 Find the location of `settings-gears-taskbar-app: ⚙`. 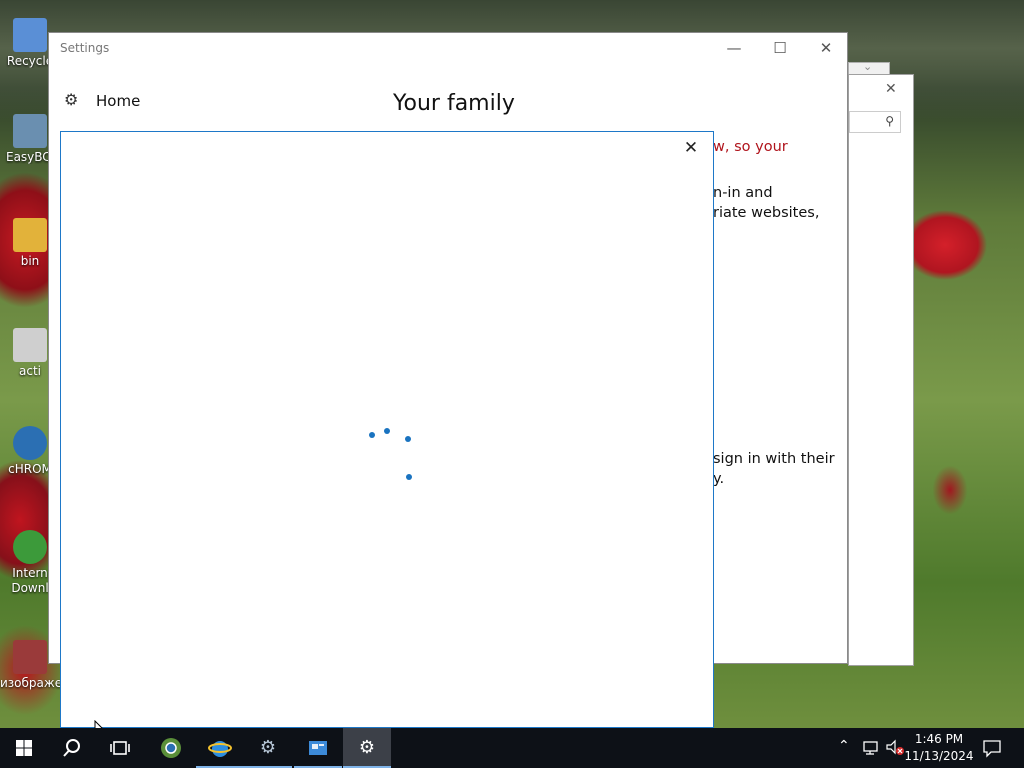

settings-gears-taskbar-app: ⚙ is located at coordinates (268, 748).